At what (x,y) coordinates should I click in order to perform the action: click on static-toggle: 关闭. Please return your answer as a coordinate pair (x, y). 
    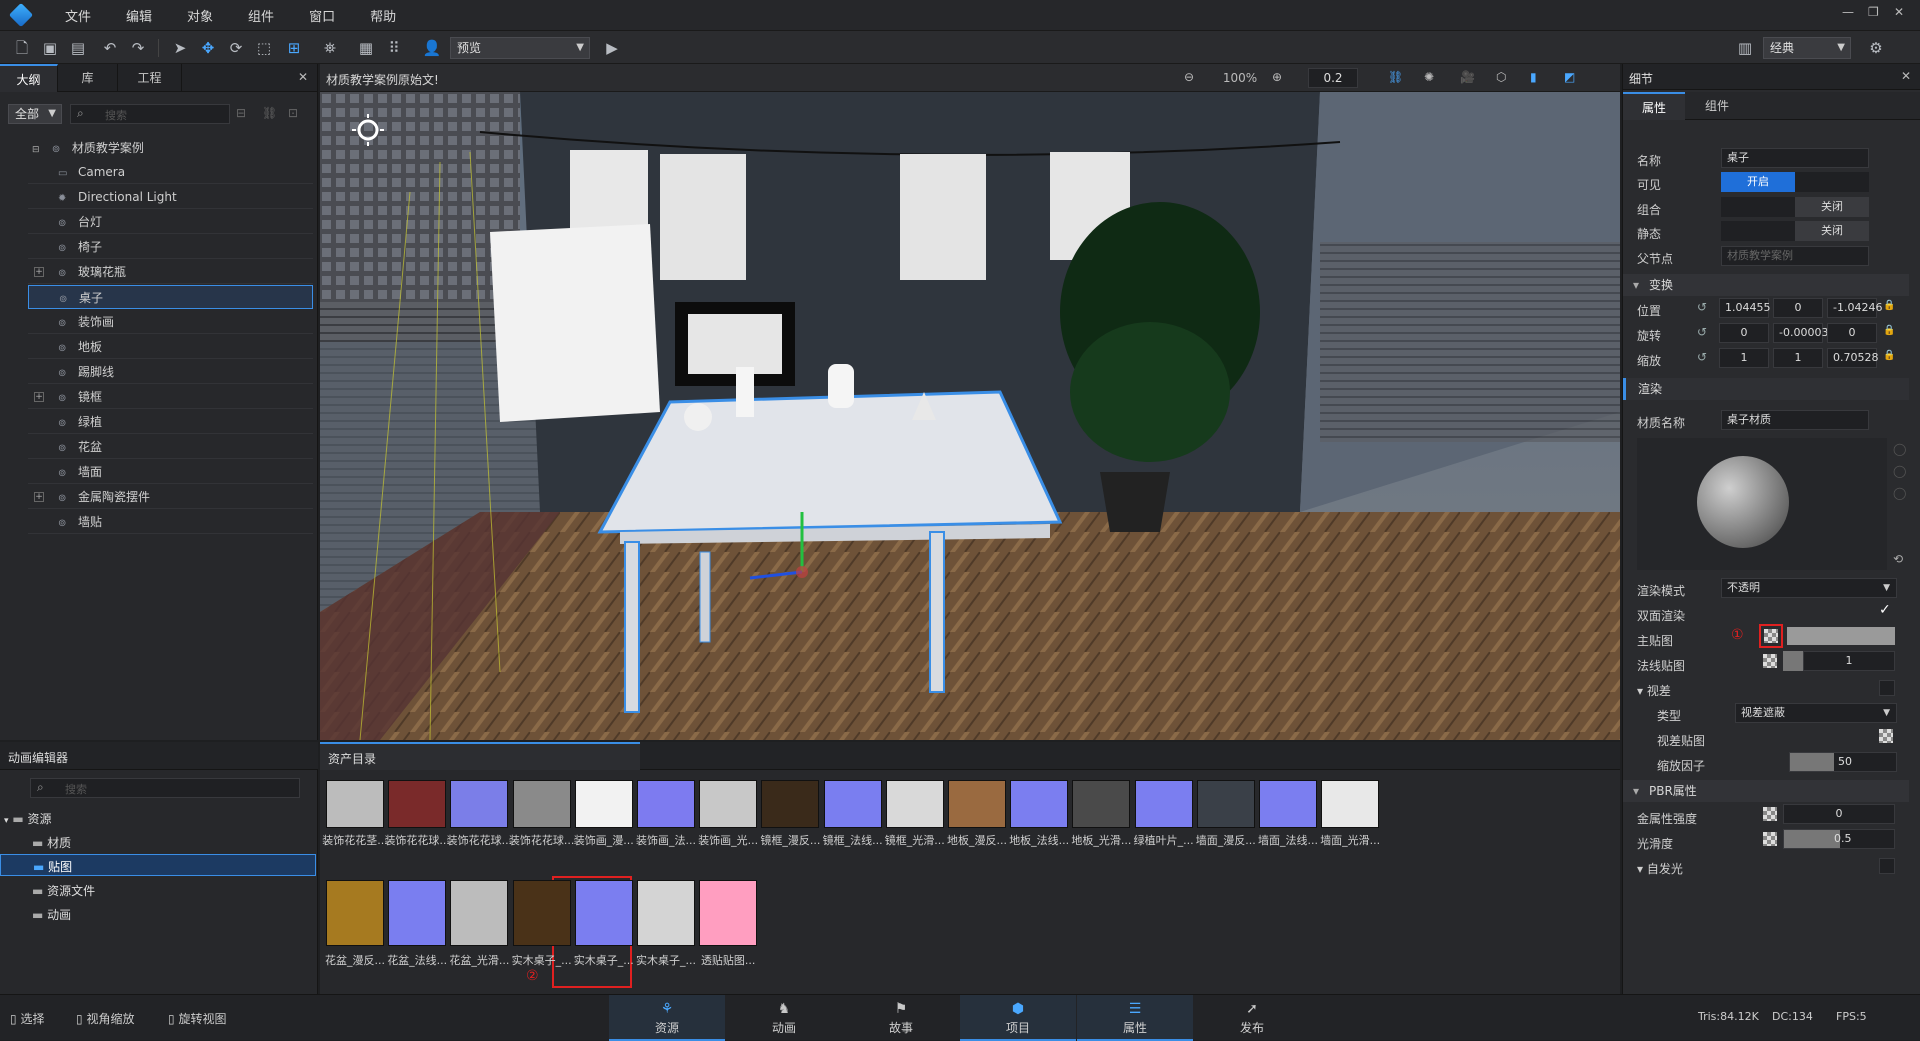
    Looking at the image, I should click on (1795, 231).